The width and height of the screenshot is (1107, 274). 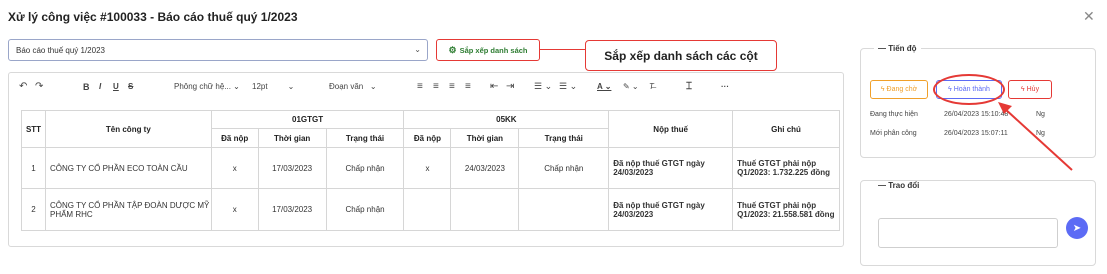 I want to click on cell-company: CÔNG TY CỔ PHẦN ECO TOÀN CẦU, so click(x=128, y=168).